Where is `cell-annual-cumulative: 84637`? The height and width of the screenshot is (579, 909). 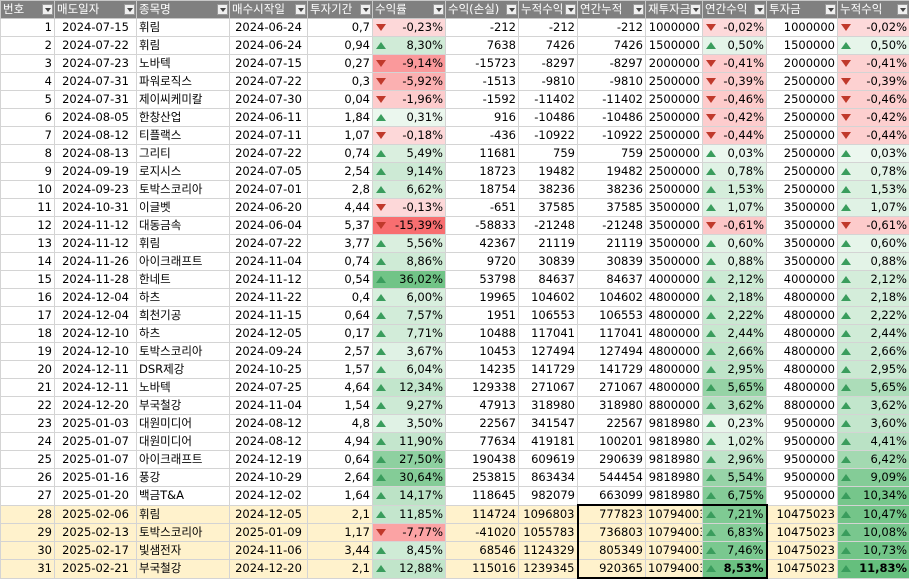 cell-annual-cumulative: 84637 is located at coordinates (612, 280).